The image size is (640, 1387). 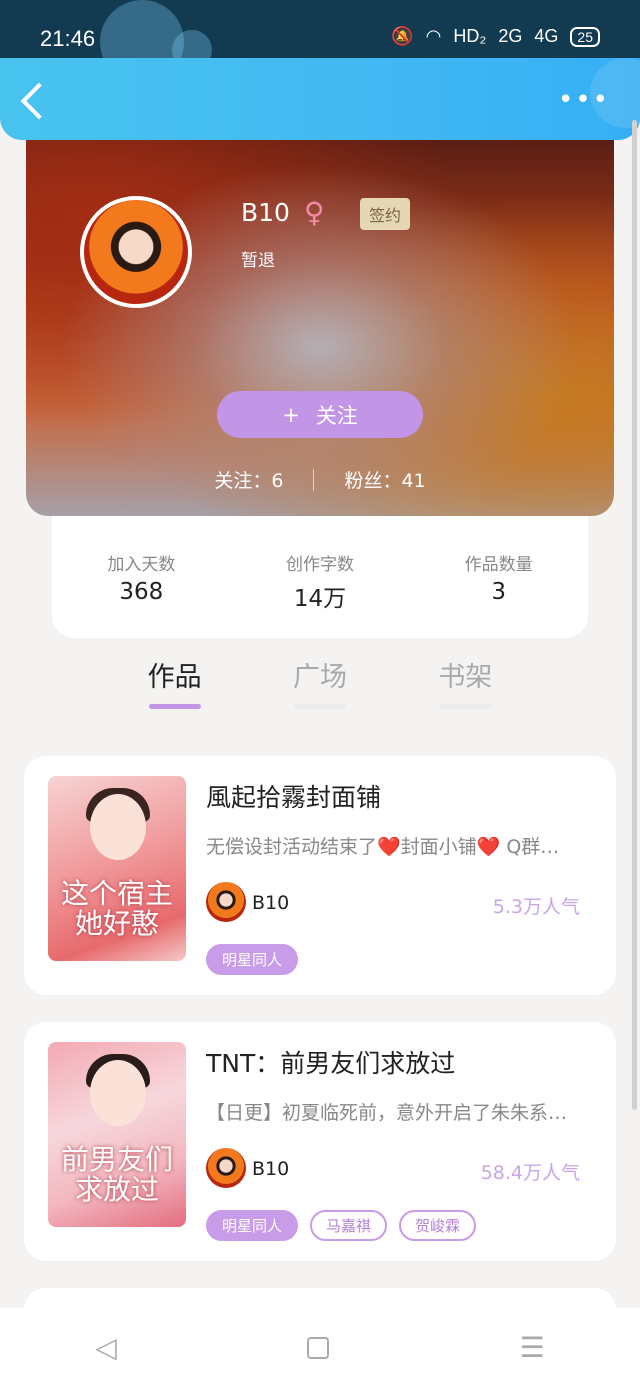 What do you see at coordinates (385, 214) in the screenshot?
I see `contract-badge: 签约` at bounding box center [385, 214].